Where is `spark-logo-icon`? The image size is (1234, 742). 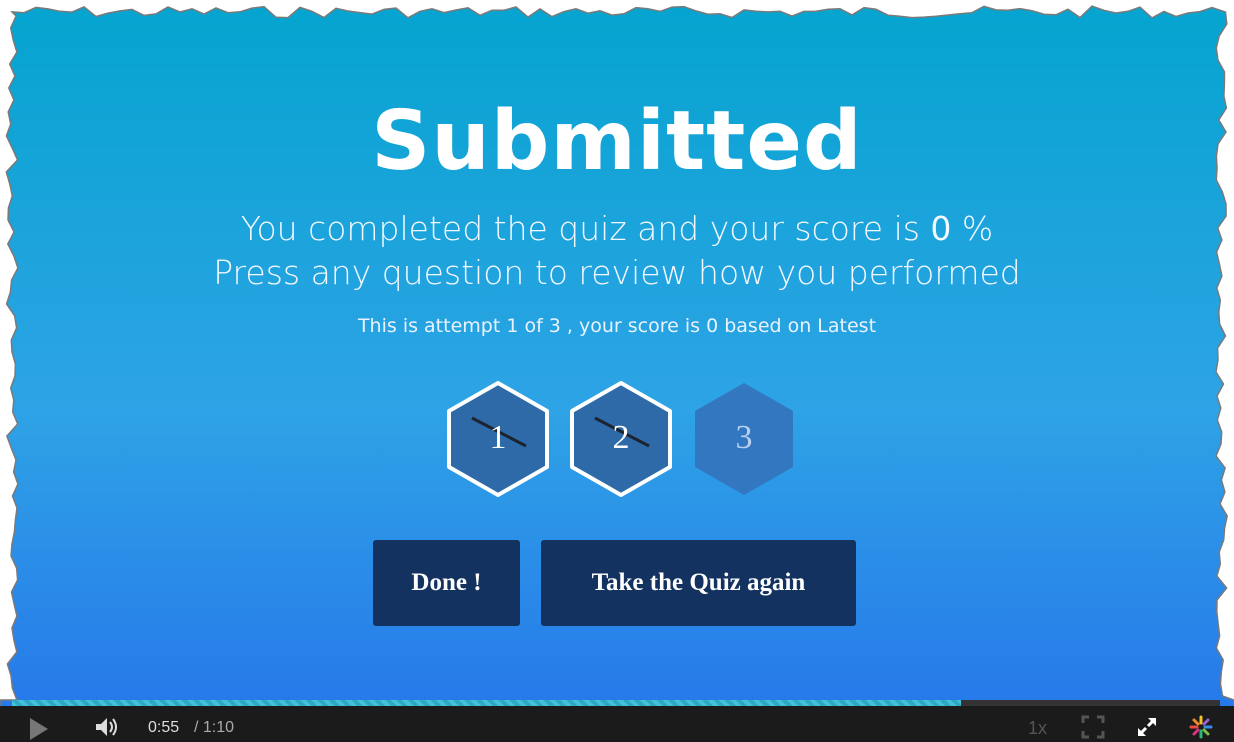 spark-logo-icon is located at coordinates (1201, 727).